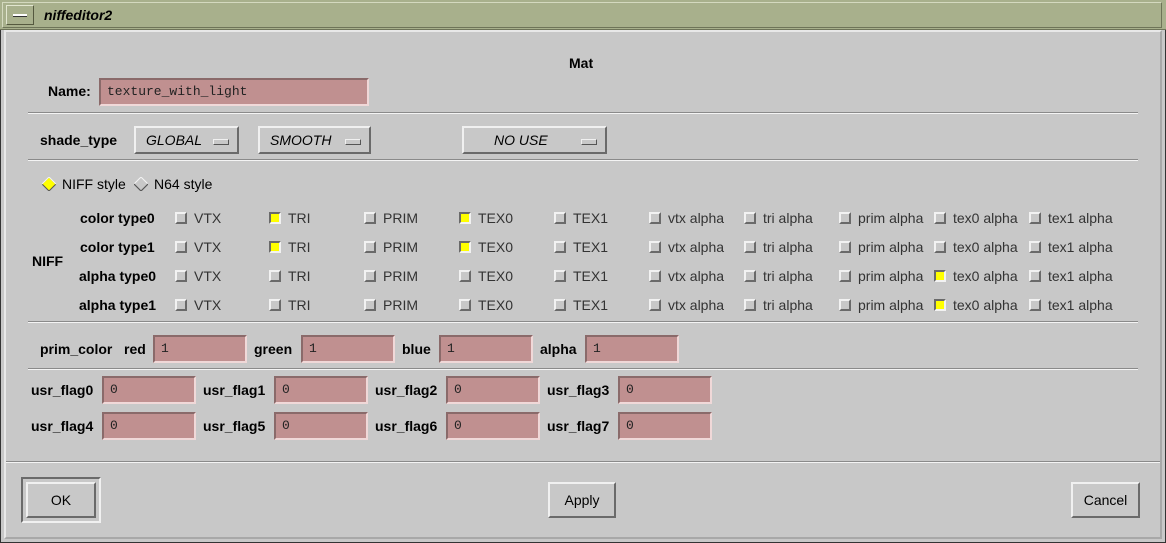 This screenshot has width=1166, height=543. Describe the element at coordinates (534, 140) in the screenshot. I see `shade-nouse-menu: NO USE` at that location.